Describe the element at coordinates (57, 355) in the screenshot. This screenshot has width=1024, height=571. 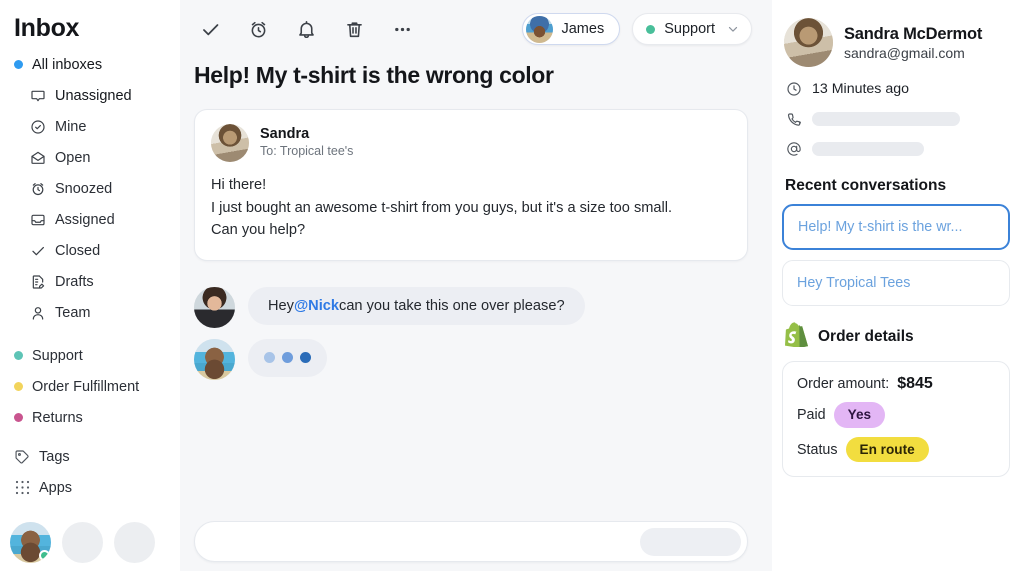
I see `sidebar-item-label: Support` at that location.